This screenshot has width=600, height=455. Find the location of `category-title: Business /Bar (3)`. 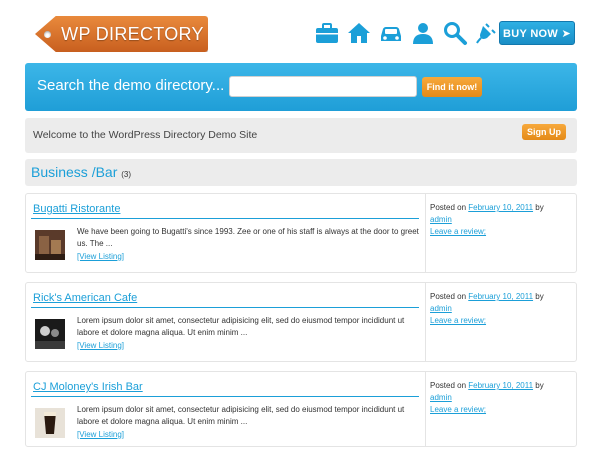

category-title: Business /Bar (3) is located at coordinates (81, 172).